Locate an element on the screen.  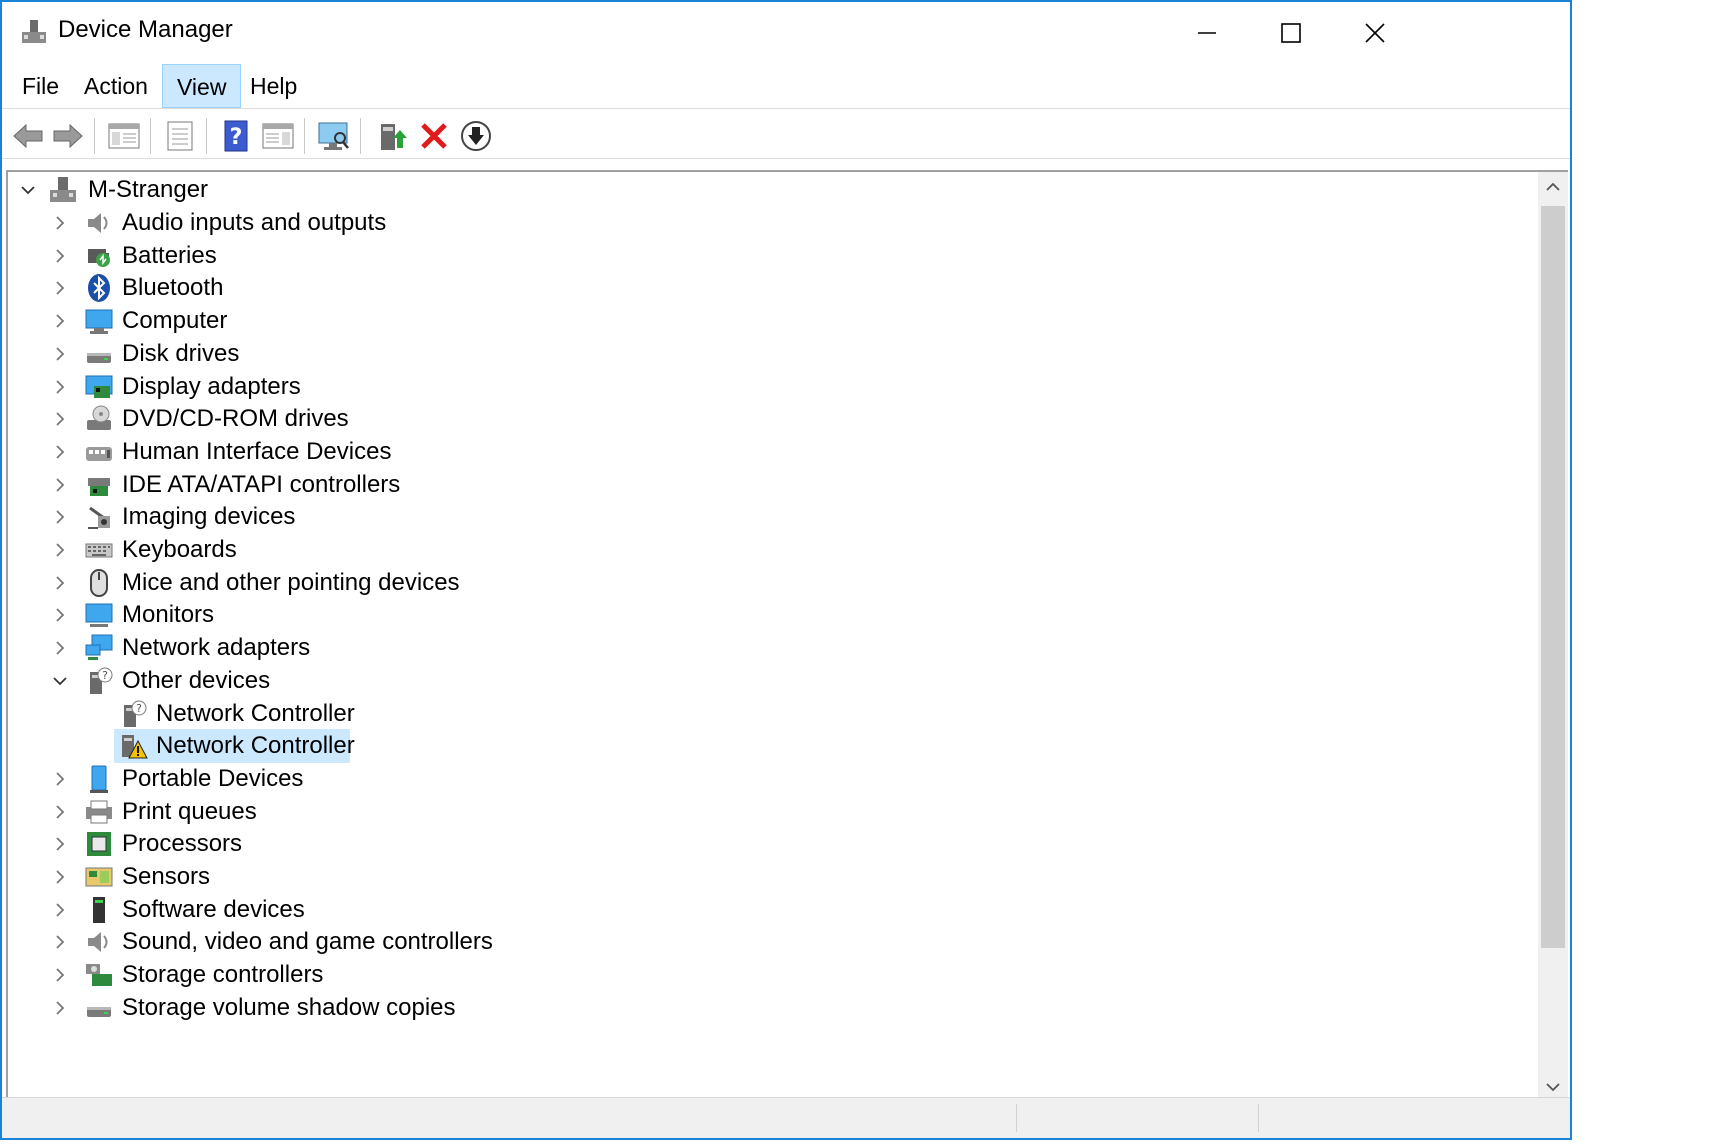
download-icon is located at coordinates (476, 136).